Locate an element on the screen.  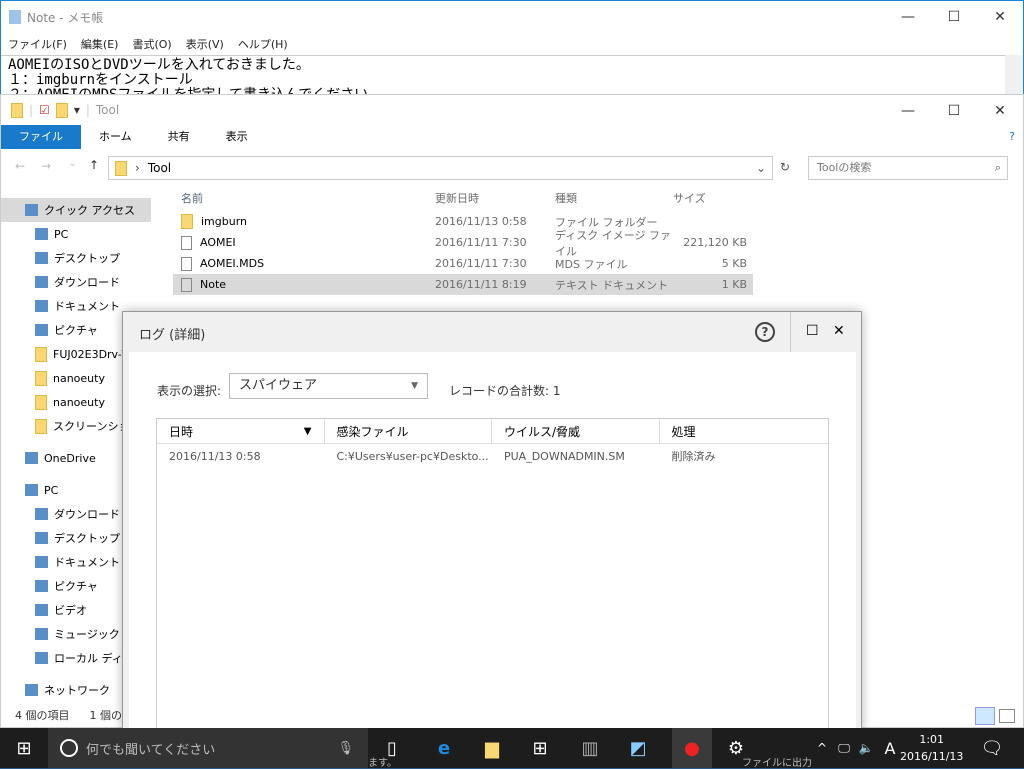
chevron-down-icon: ⌄ is located at coordinates (764, 168).